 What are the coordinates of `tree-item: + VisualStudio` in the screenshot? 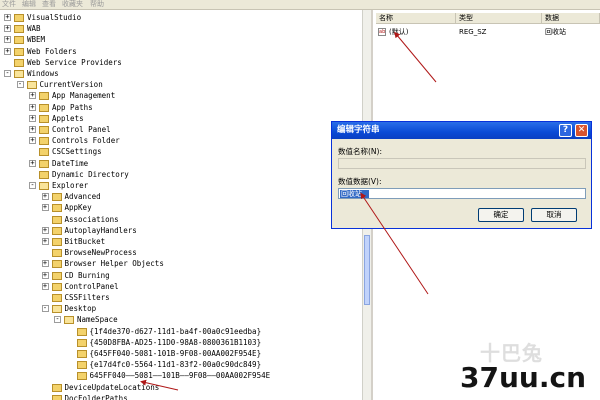 It's located at (180, 17).